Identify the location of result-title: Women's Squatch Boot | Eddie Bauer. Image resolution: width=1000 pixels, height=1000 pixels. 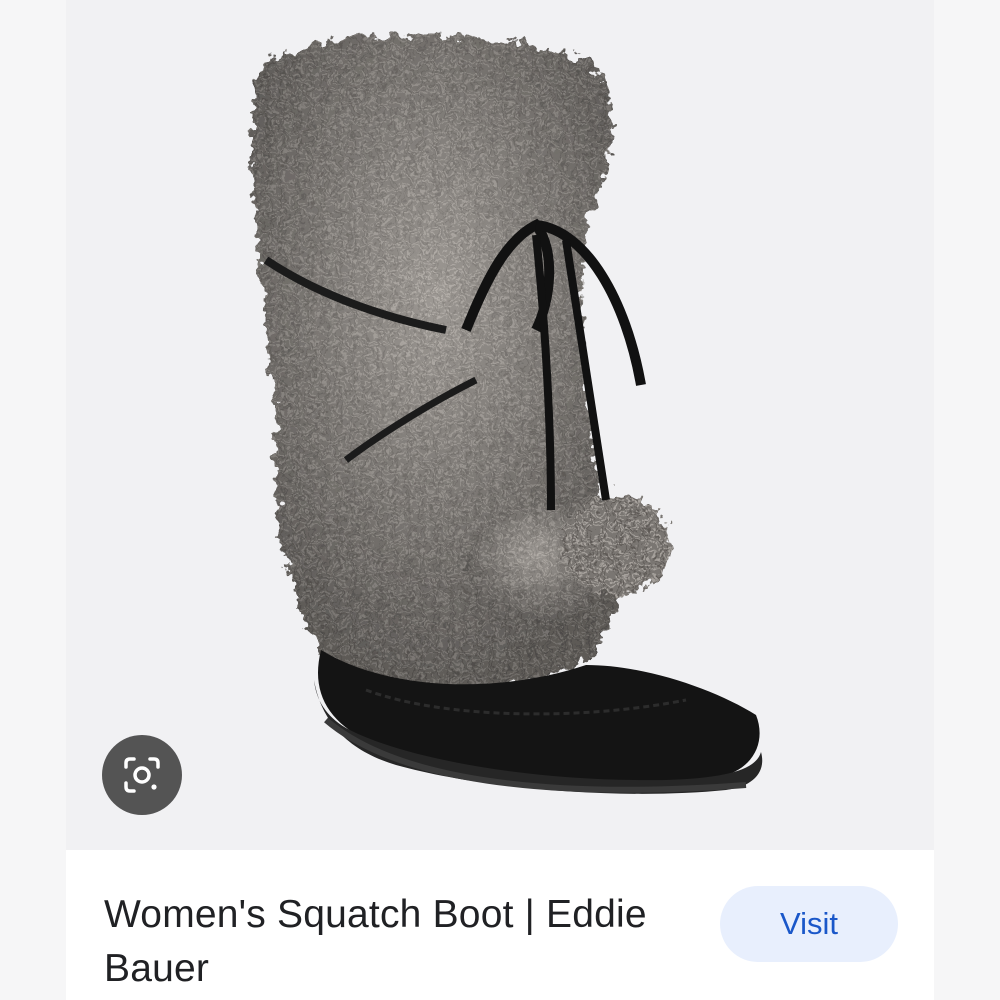
(399, 942).